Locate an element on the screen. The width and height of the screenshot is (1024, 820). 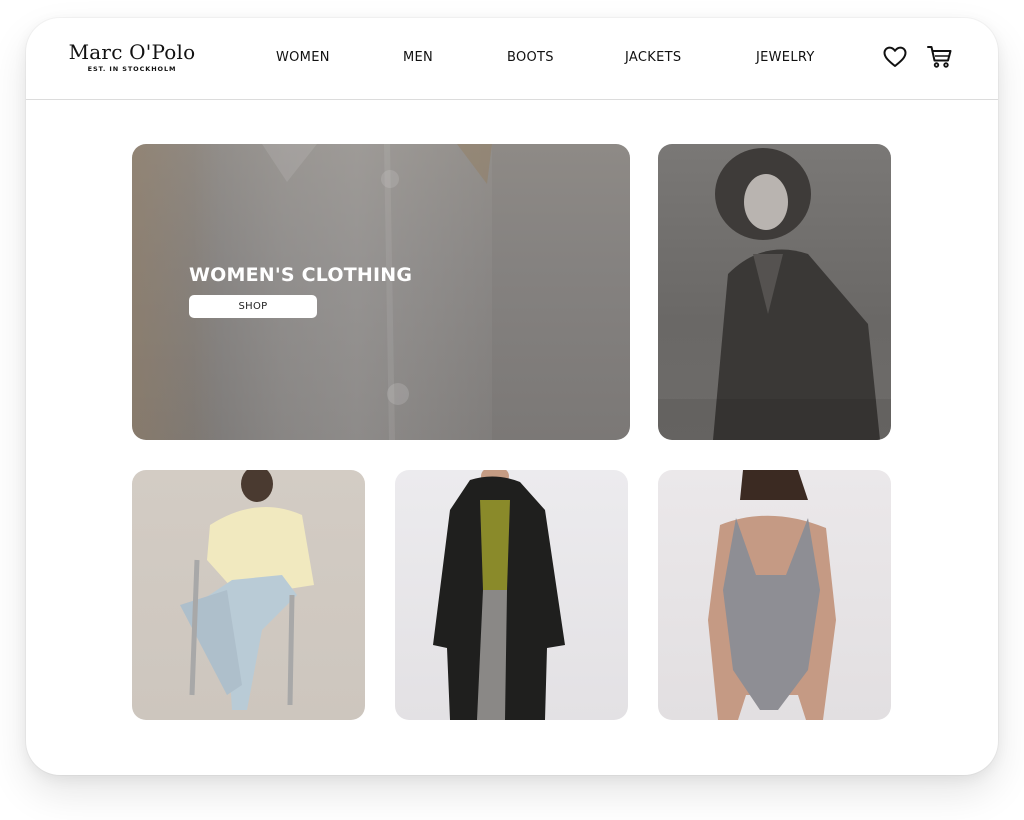
nav-item-jackets: JACKETS is located at coordinates (653, 57).